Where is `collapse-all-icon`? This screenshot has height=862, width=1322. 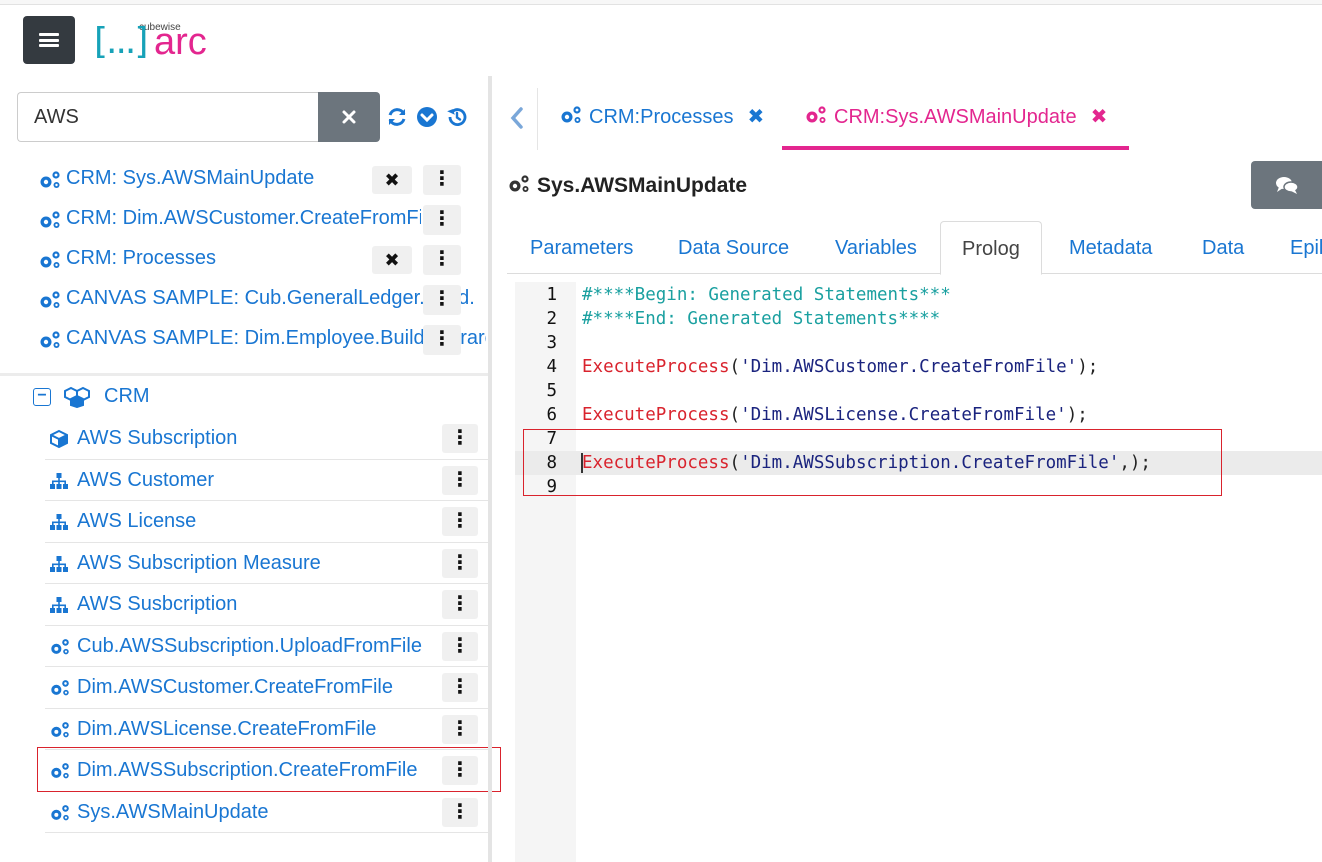 collapse-all-icon is located at coordinates (427, 118).